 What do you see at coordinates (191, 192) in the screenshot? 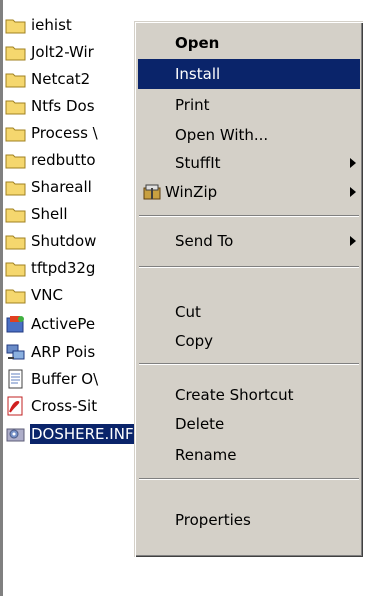
I see `menu-item-label: WinZip` at bounding box center [191, 192].